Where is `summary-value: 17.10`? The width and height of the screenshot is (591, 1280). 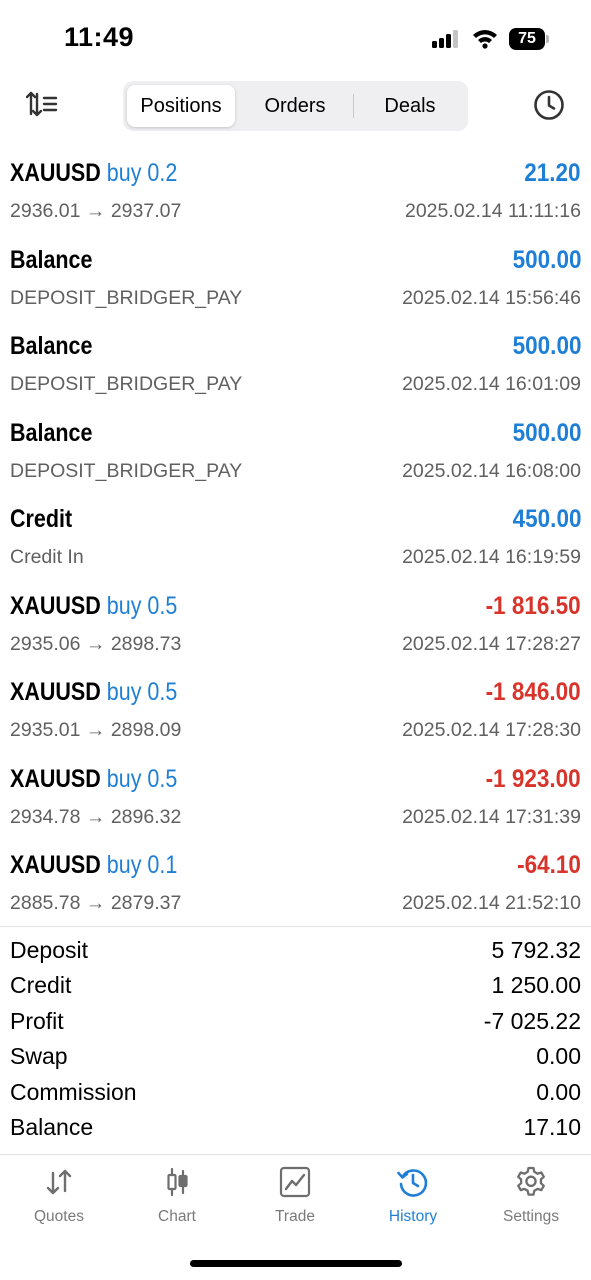
summary-value: 17.10 is located at coordinates (552, 1126).